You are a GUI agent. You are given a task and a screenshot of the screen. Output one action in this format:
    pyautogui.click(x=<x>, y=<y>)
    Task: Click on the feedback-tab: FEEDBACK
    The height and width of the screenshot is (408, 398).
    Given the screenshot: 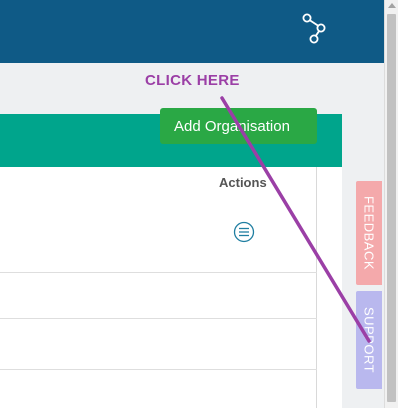 What is the action you would take?
    pyautogui.click(x=369, y=233)
    